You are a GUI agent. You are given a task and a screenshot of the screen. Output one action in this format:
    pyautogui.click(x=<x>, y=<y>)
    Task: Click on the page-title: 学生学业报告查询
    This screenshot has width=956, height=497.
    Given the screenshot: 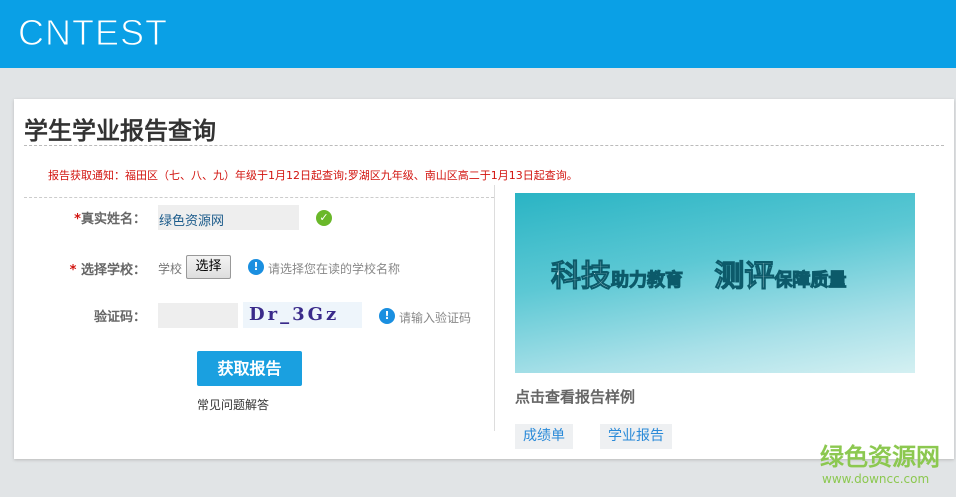 What is the action you would take?
    pyautogui.click(x=120, y=131)
    